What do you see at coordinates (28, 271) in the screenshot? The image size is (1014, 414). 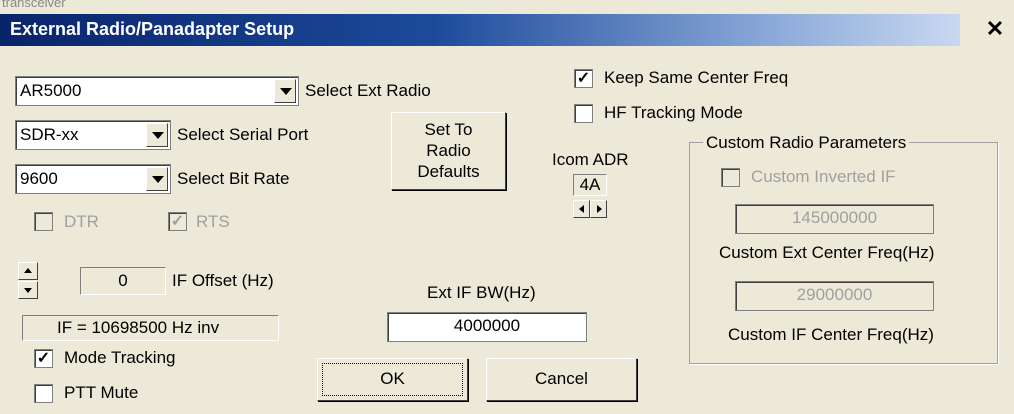 I see `if-offset-up-button` at bounding box center [28, 271].